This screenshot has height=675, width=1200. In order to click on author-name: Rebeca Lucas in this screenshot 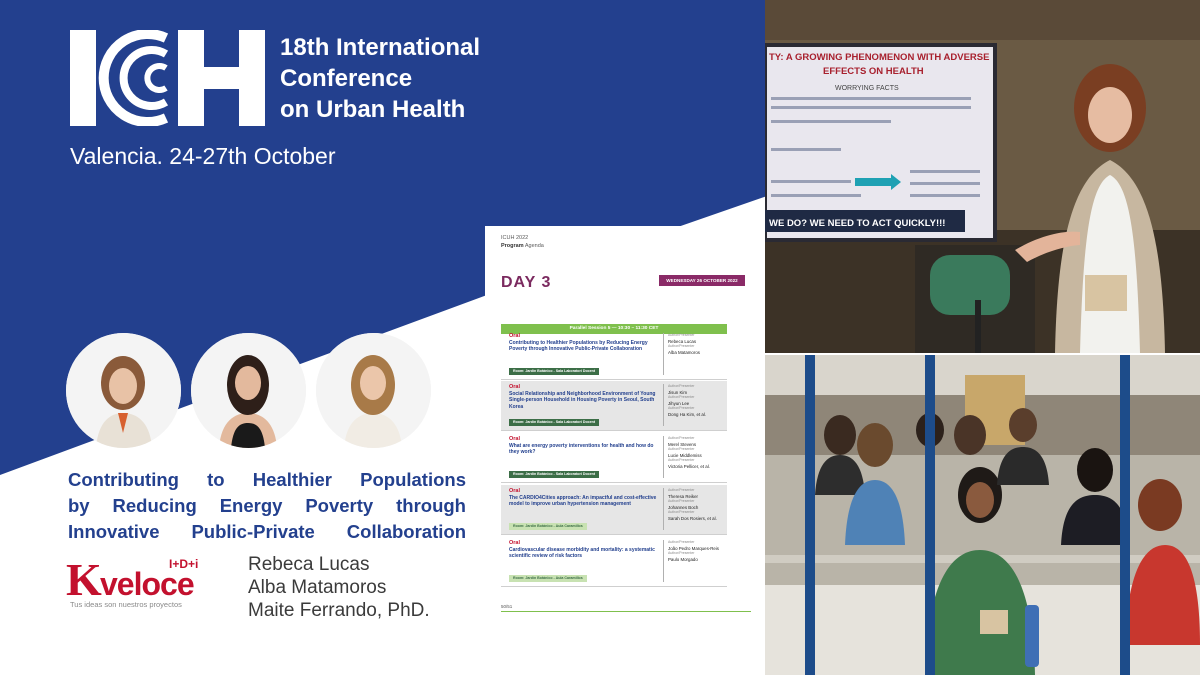, I will do `click(309, 564)`.